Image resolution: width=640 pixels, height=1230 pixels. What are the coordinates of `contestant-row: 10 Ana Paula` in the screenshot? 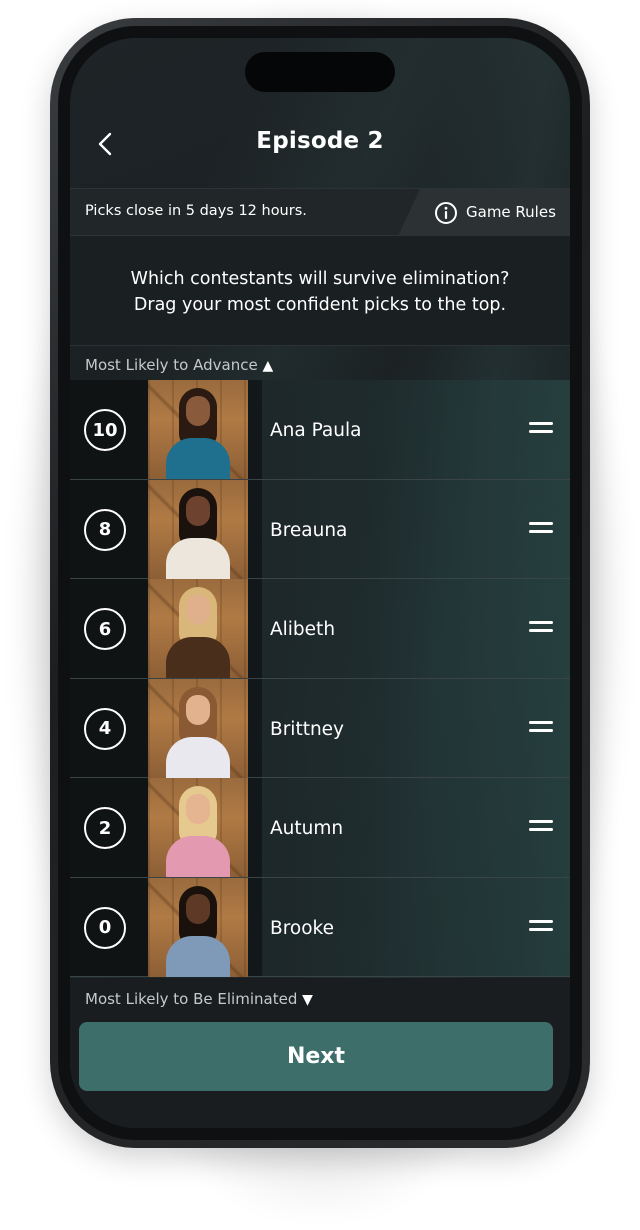 It's located at (320, 430).